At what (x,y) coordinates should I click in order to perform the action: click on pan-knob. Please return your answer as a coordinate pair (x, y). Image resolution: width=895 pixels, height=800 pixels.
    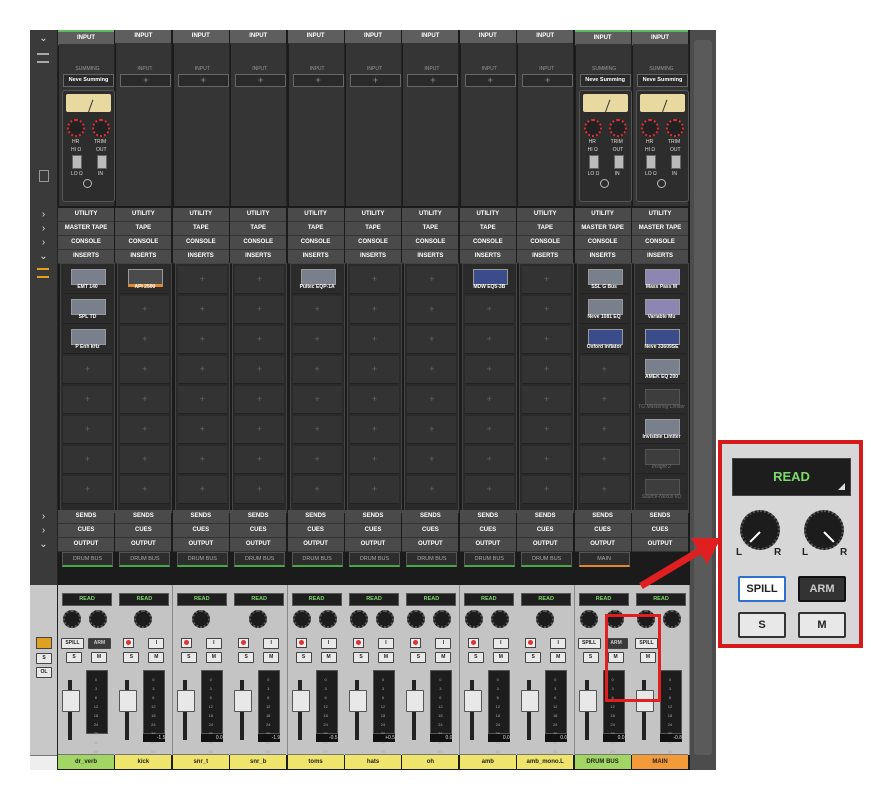
    Looking at the image, I should click on (200, 619).